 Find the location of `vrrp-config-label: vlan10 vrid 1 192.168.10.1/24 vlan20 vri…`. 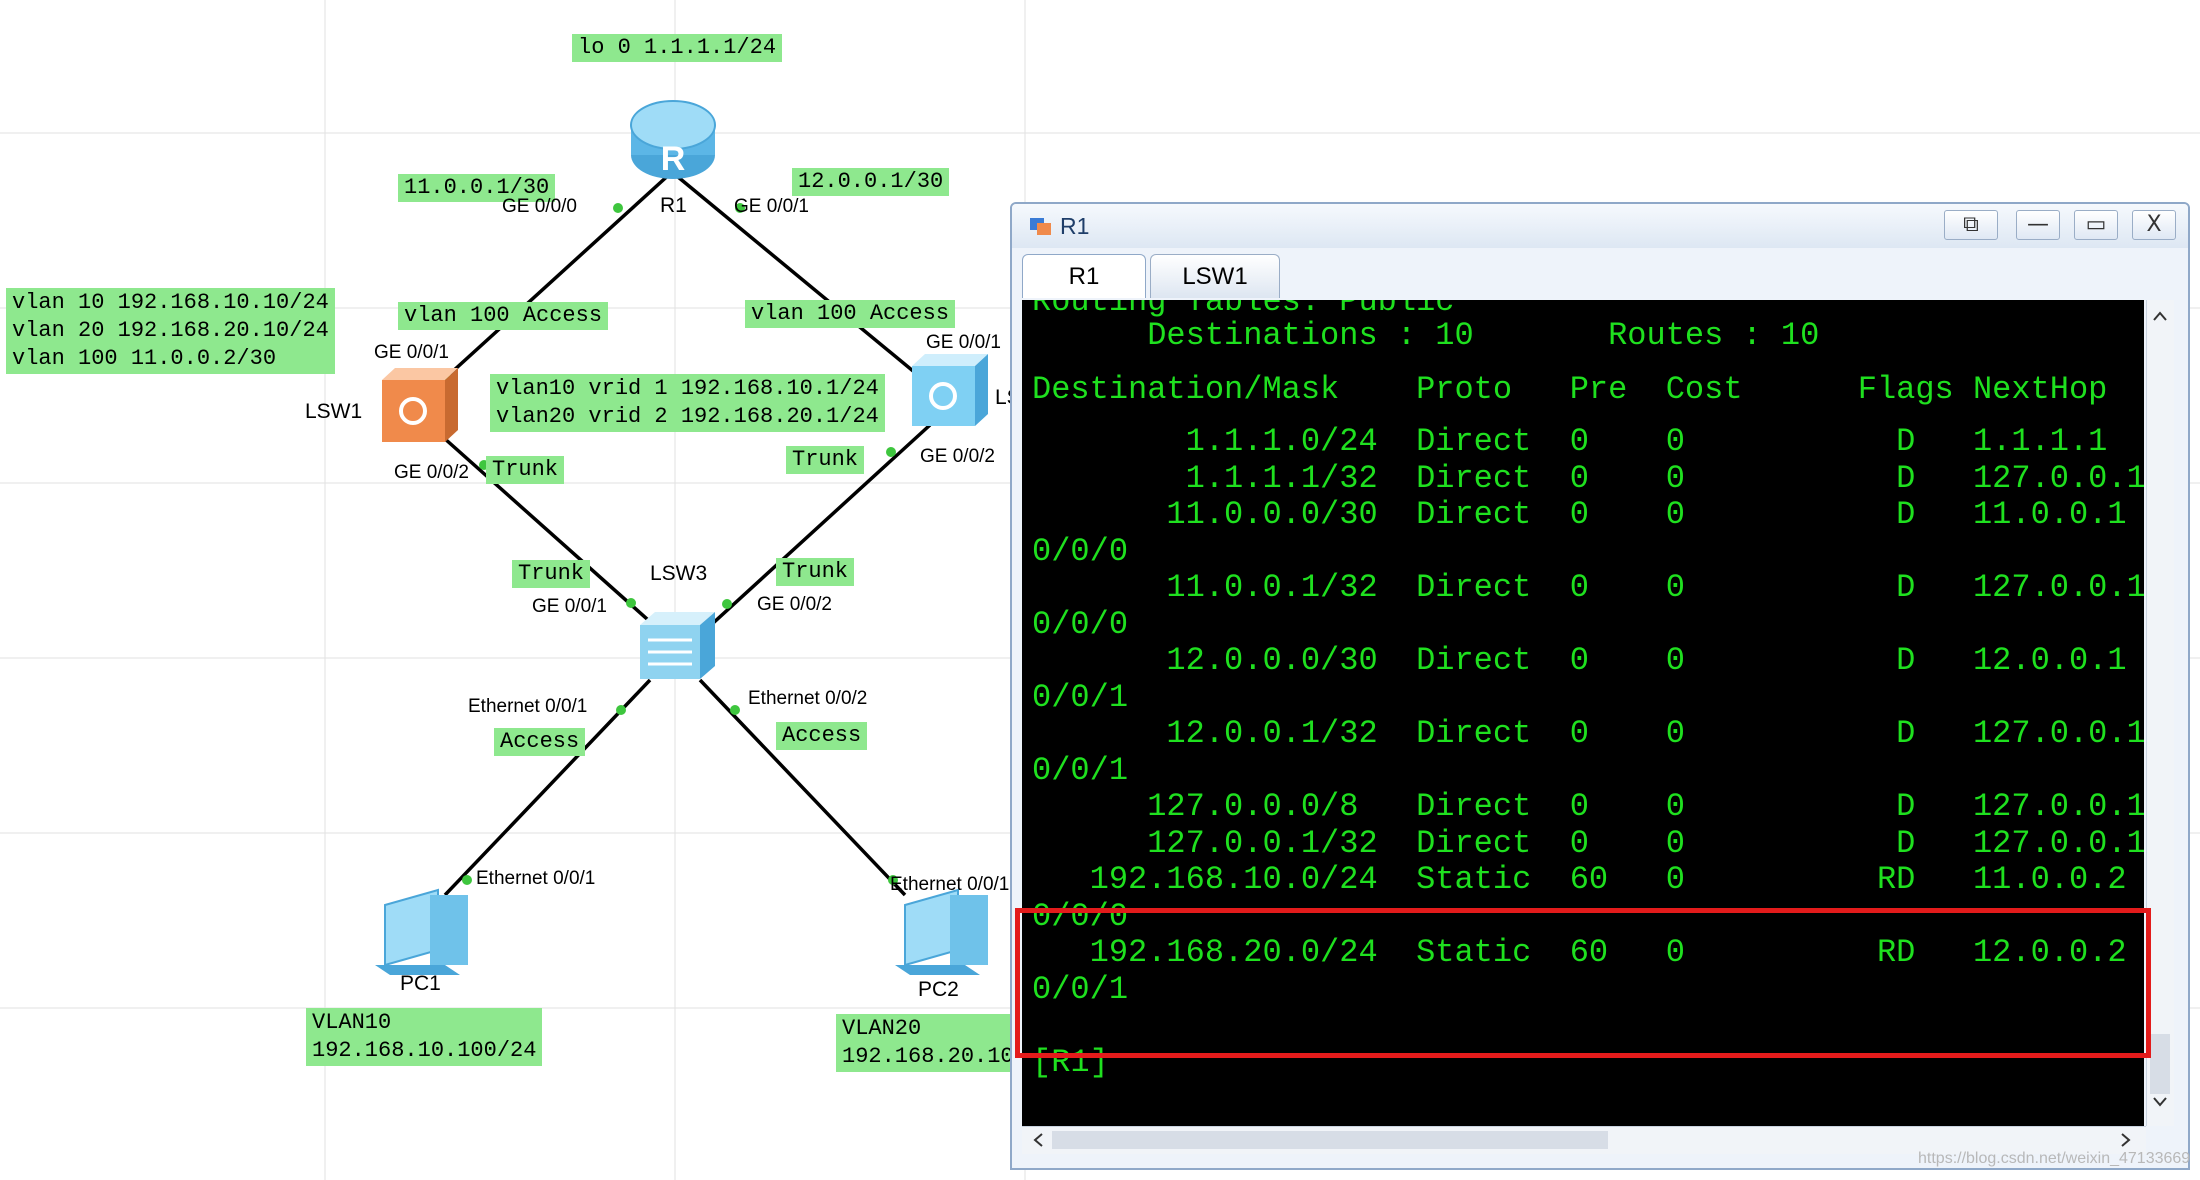

vrrp-config-label: vlan10 vrid 1 192.168.10.1/24 vlan20 vri… is located at coordinates (687, 403).